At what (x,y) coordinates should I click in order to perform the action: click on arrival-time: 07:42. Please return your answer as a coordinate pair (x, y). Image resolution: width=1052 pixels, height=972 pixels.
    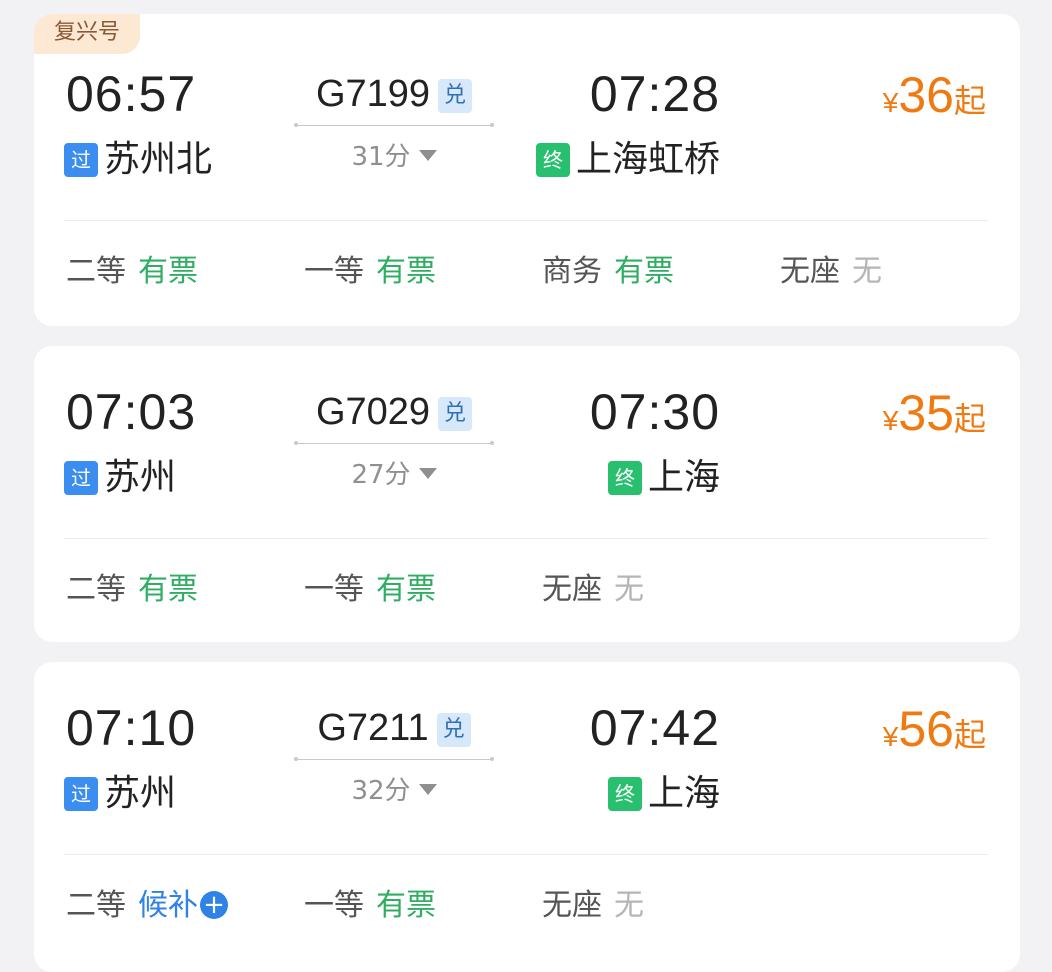
    Looking at the image, I should click on (654, 728).